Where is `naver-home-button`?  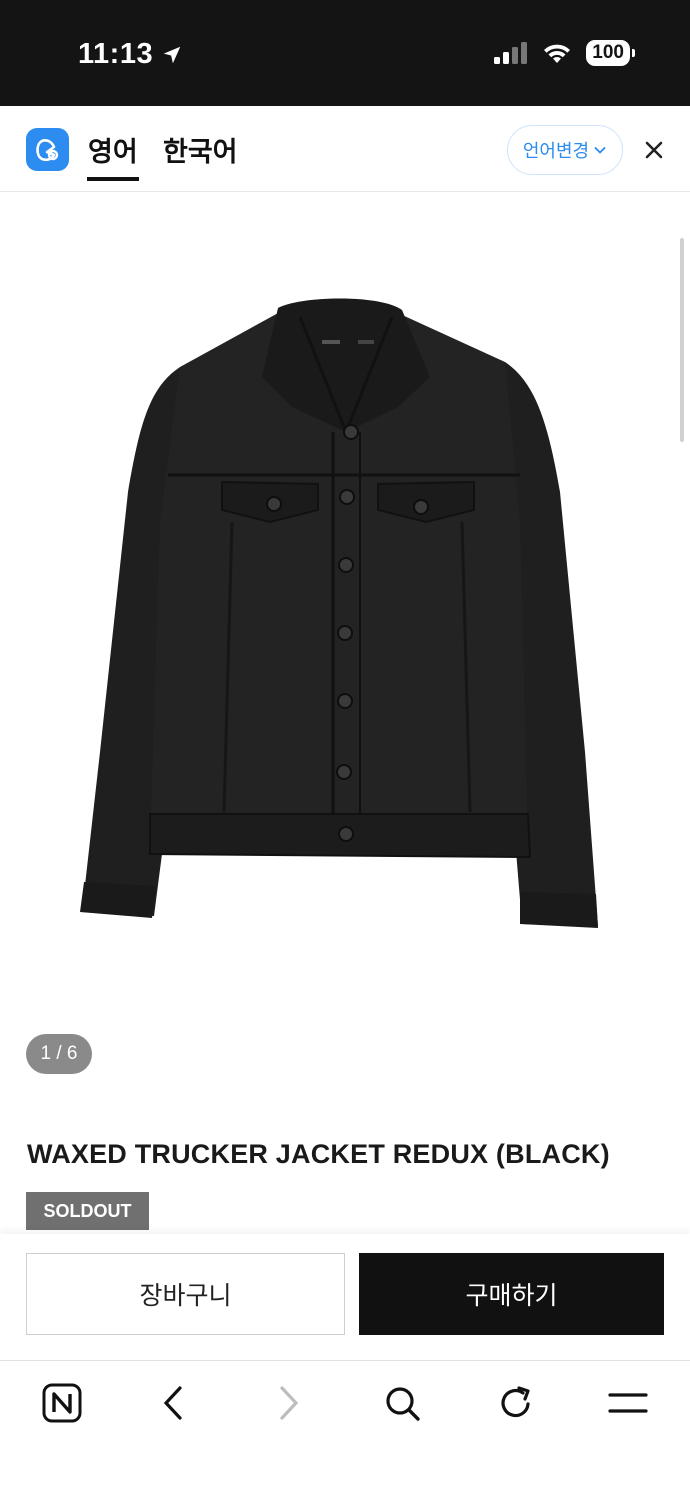 naver-home-button is located at coordinates (62, 1403).